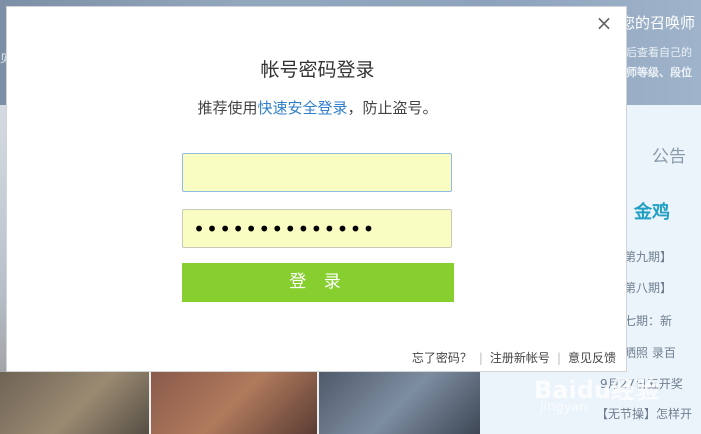 This screenshot has width=701, height=434. What do you see at coordinates (317, 70) in the screenshot?
I see `dialog-title: 帐号密码登录` at bounding box center [317, 70].